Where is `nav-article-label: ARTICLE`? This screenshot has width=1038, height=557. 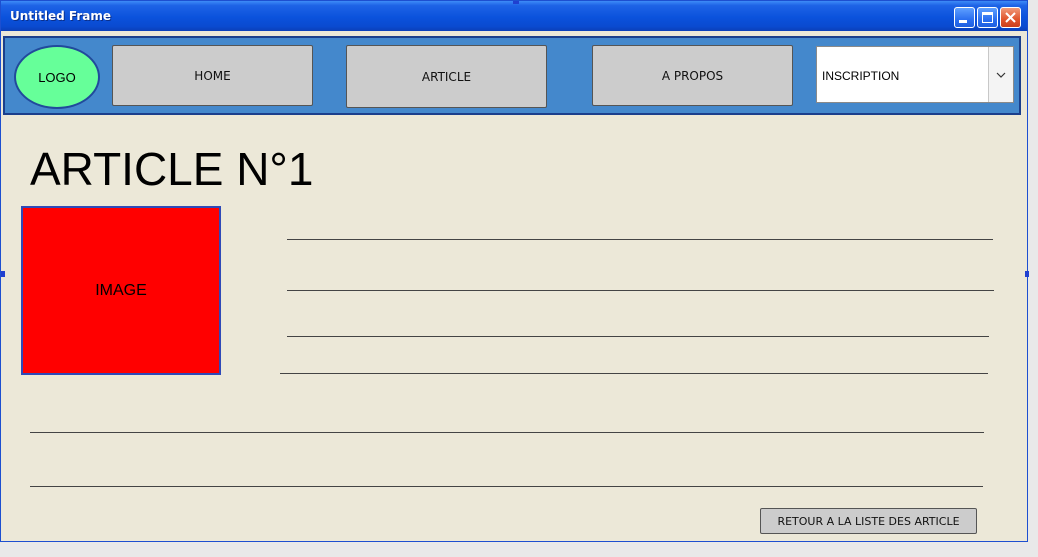
nav-article-label: ARTICLE is located at coordinates (446, 76).